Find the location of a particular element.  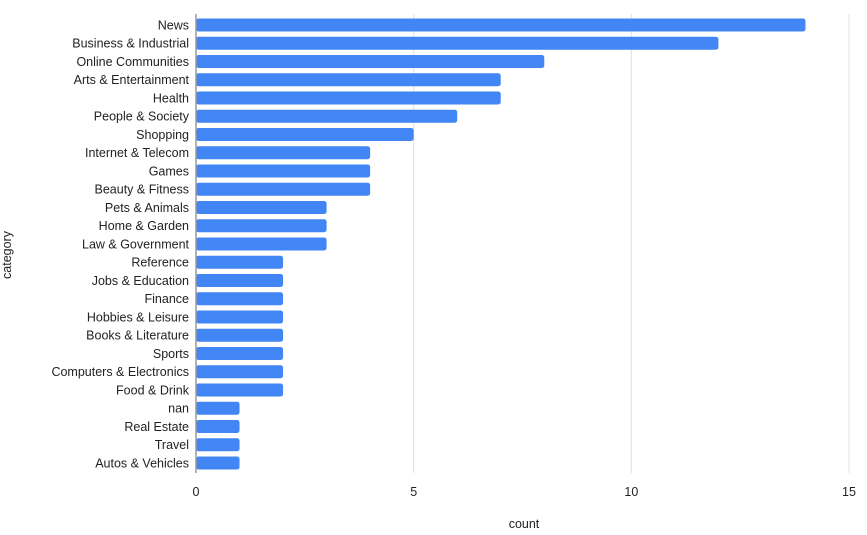

category-label: Computers & Electronics is located at coordinates (120, 372).